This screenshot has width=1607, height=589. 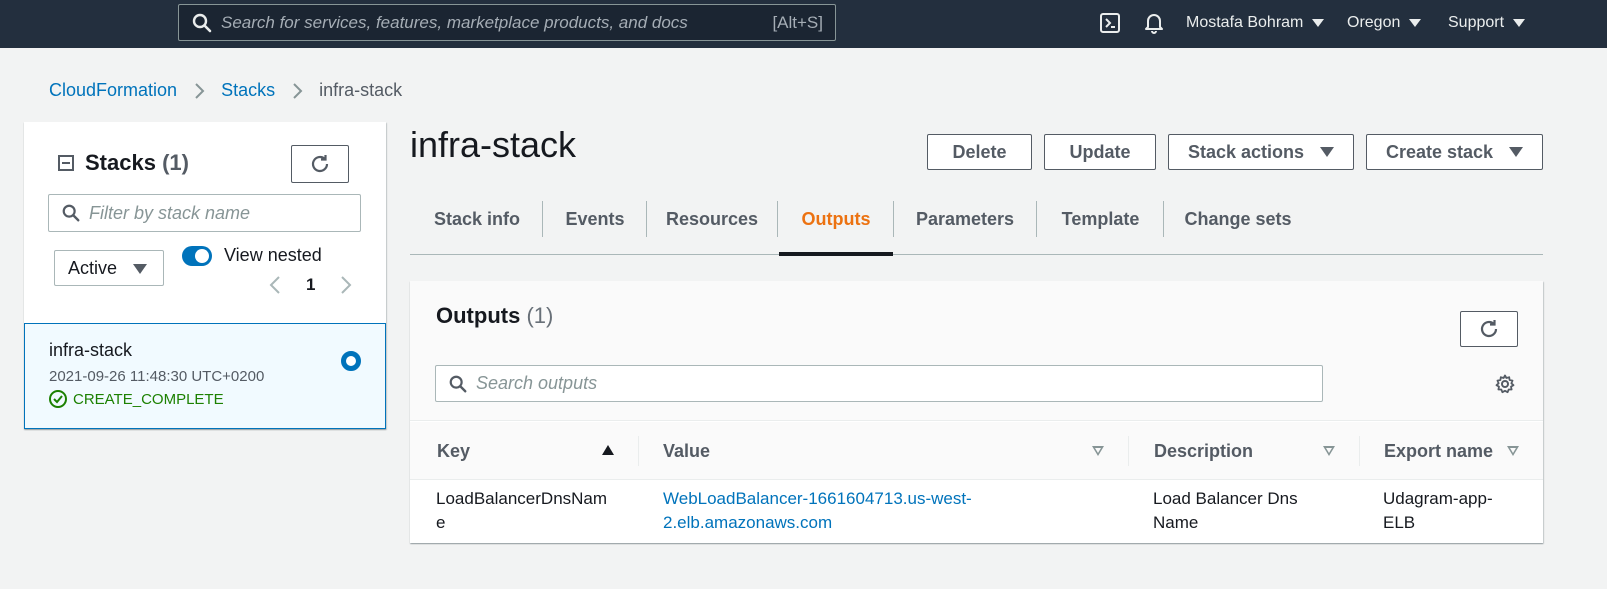 I want to click on outputs-title: Outputs (1), so click(x=494, y=316).